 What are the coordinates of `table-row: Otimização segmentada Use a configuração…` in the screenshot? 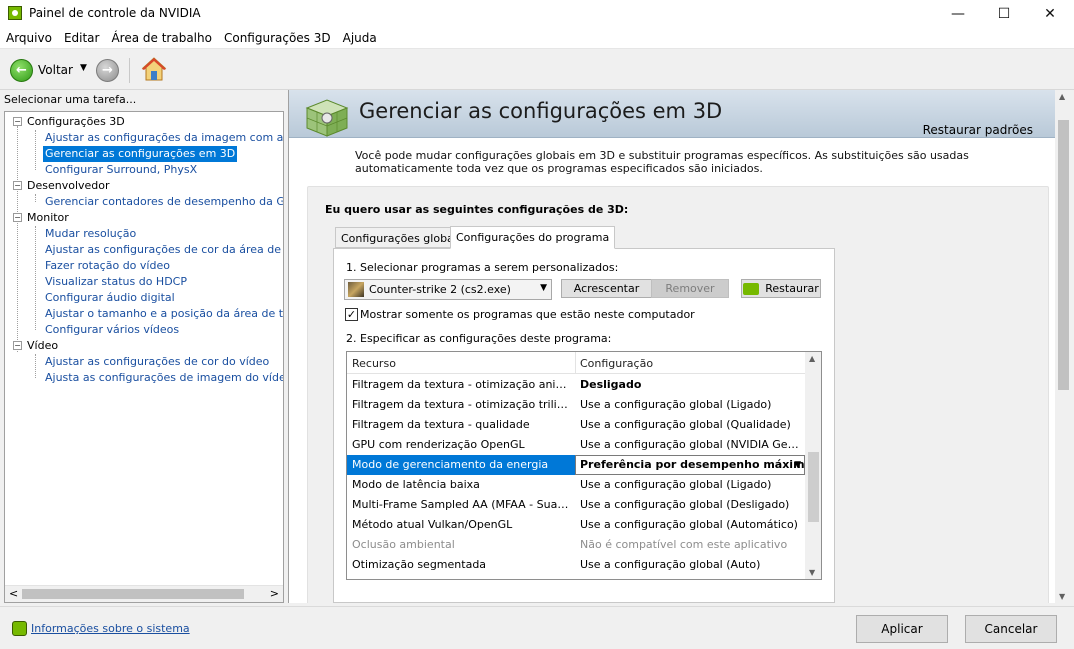 It's located at (576, 565).